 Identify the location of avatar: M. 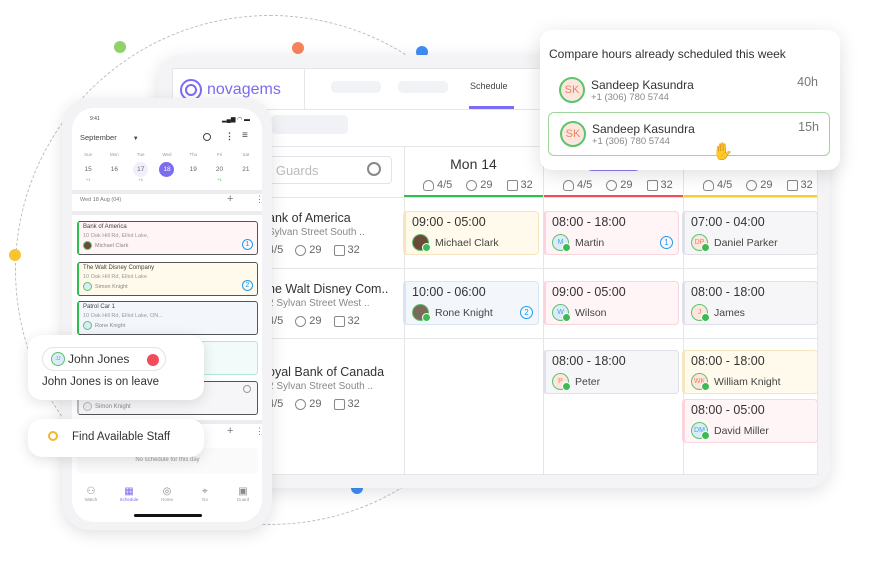
(561, 243).